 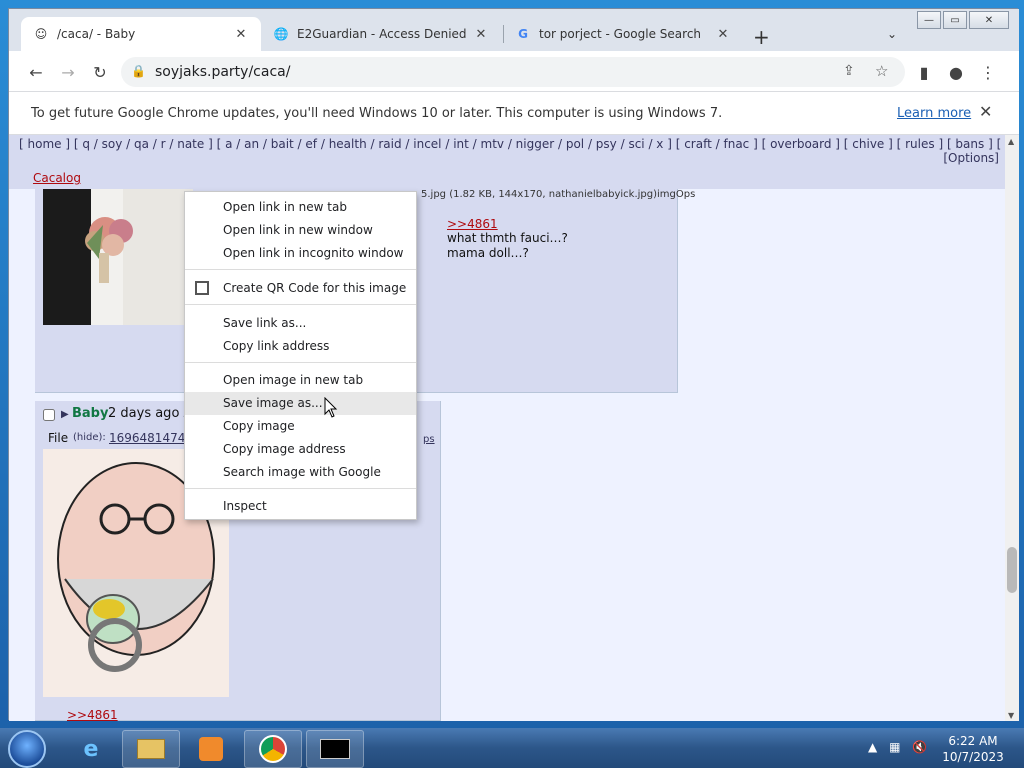 I want to click on vertical-scrollbar: ▼ ▲, so click(x=1012, y=428).